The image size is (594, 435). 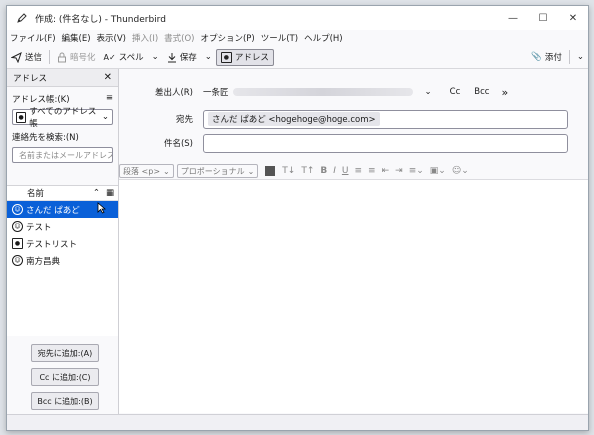 What do you see at coordinates (108, 77) in the screenshot?
I see `close-icon: ✕` at bounding box center [108, 77].